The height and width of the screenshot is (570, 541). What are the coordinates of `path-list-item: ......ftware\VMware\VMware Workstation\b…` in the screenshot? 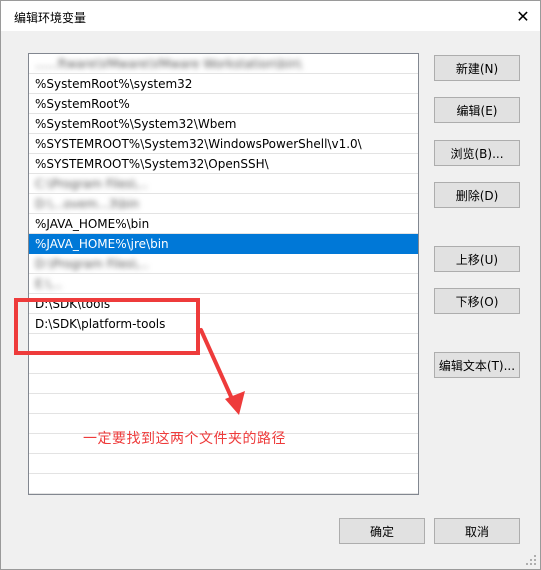 It's located at (223, 64).